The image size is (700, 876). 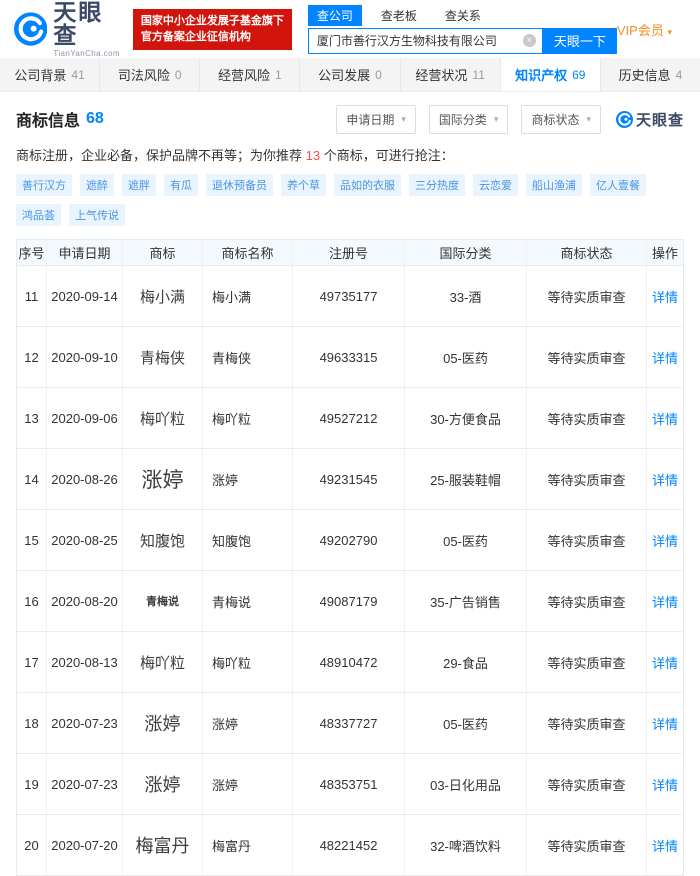 I want to click on trademark-tag: 品如的衣服, so click(x=367, y=185).